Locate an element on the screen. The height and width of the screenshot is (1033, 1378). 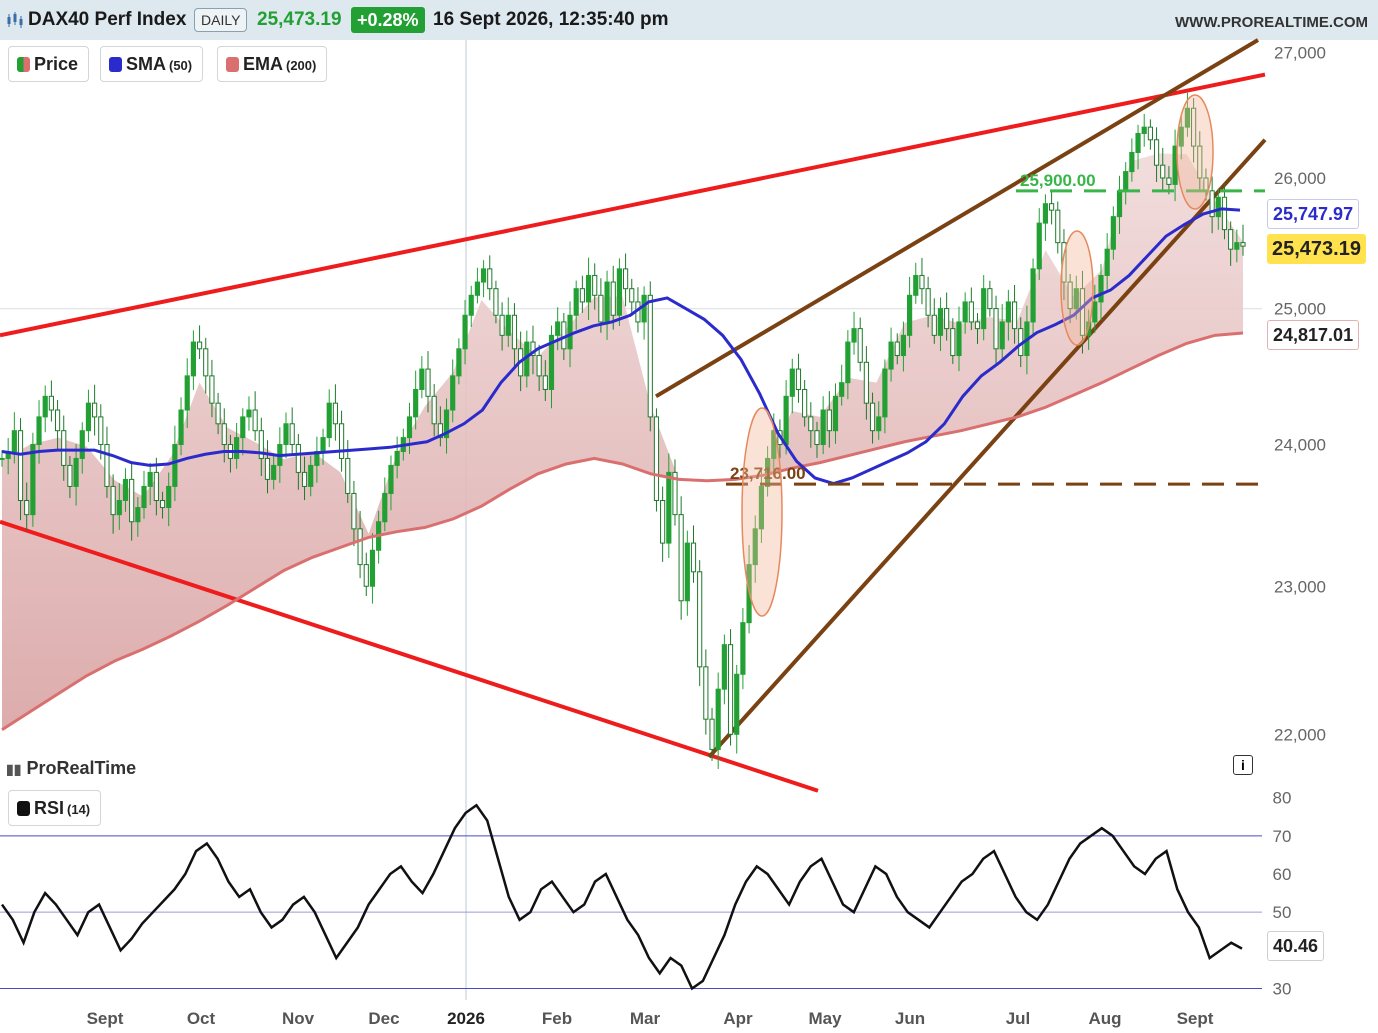
ema-swatch is located at coordinates (232, 64).